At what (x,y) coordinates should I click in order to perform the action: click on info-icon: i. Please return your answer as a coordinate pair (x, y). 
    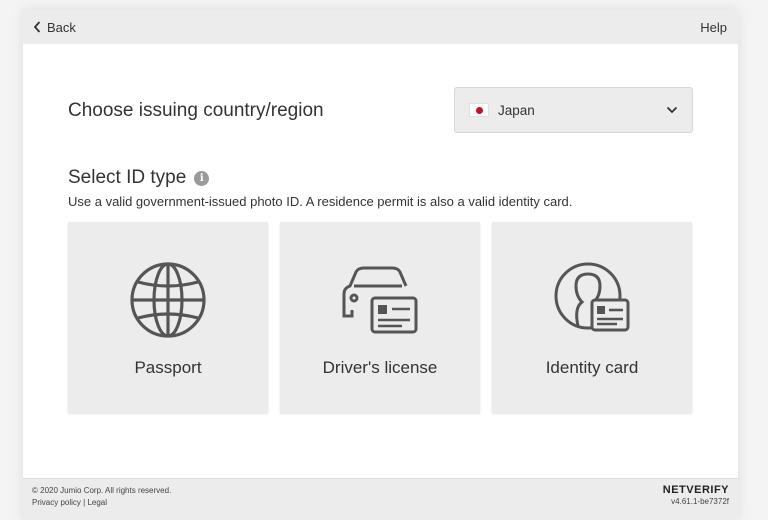
    Looking at the image, I should click on (202, 178).